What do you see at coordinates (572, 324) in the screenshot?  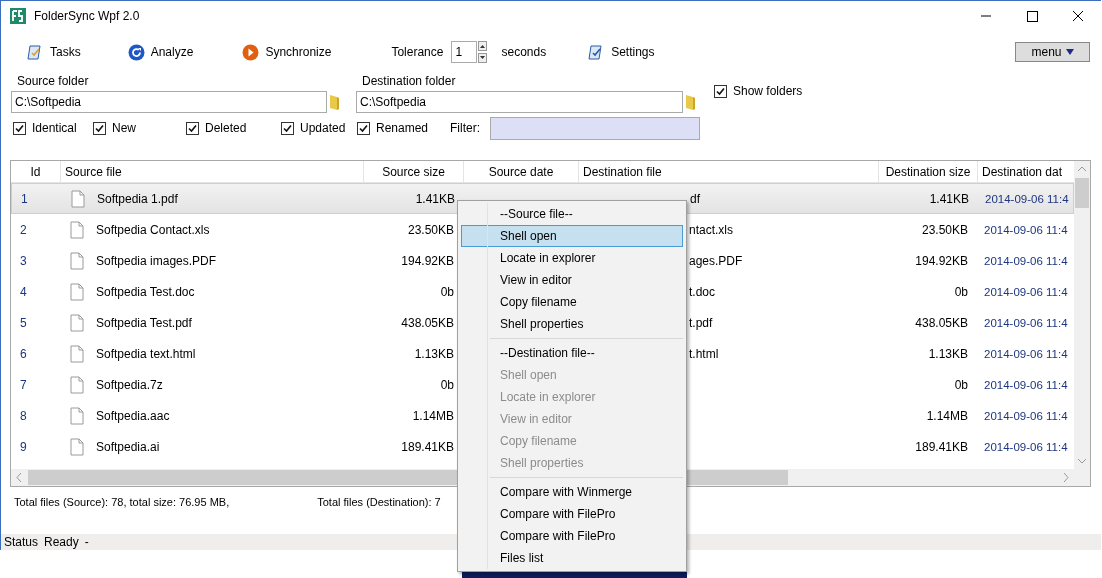 I see `menu-item: Shell properties` at bounding box center [572, 324].